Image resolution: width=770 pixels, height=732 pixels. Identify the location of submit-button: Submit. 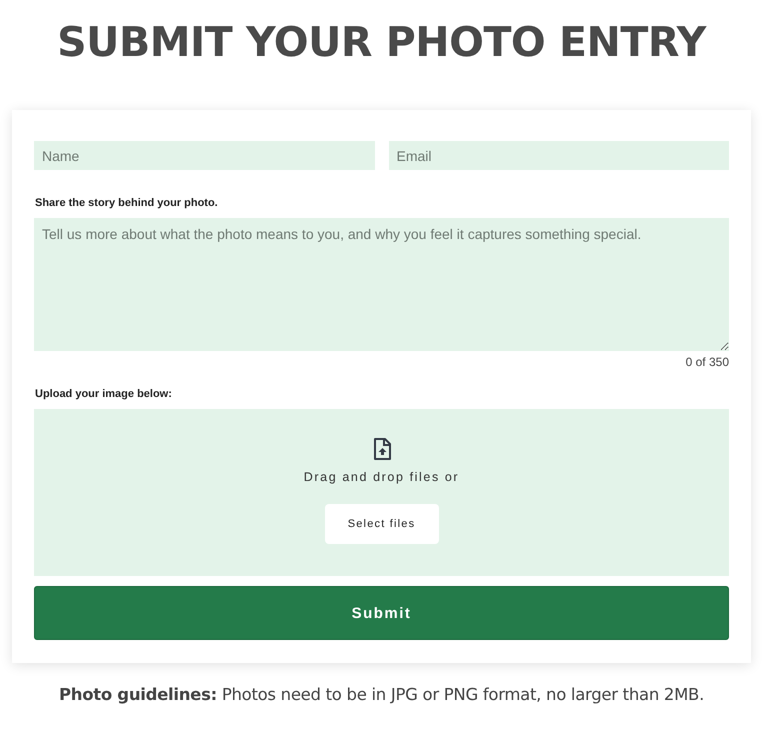
(381, 613).